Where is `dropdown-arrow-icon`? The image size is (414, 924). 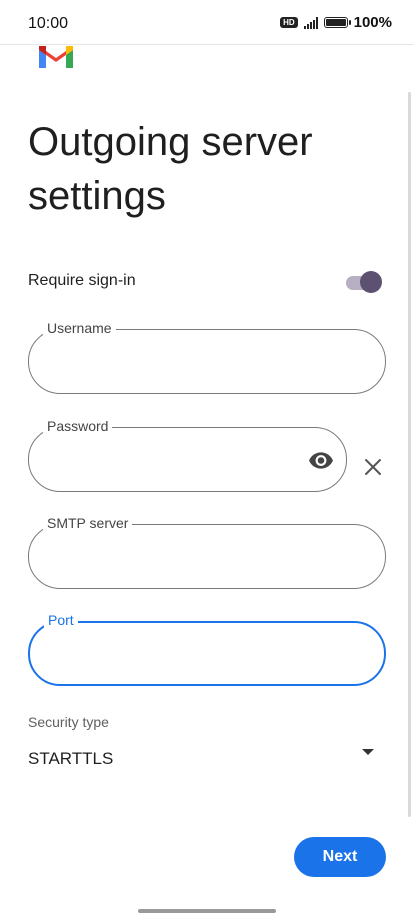 dropdown-arrow-icon is located at coordinates (368, 752).